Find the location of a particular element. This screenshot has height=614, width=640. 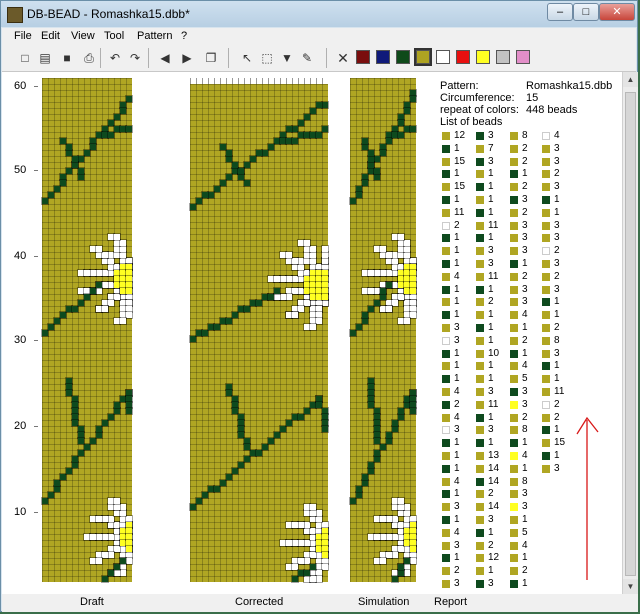

select-icon: ⬚ is located at coordinates (267, 58).